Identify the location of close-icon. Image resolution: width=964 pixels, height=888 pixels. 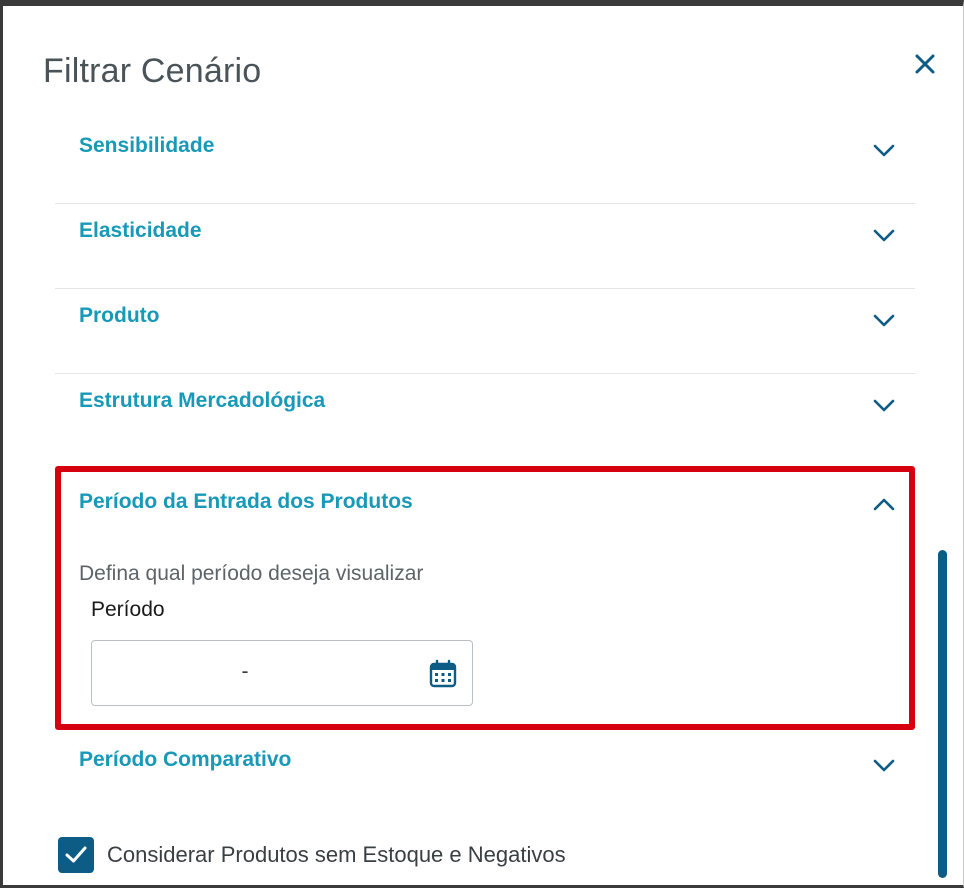
(925, 64).